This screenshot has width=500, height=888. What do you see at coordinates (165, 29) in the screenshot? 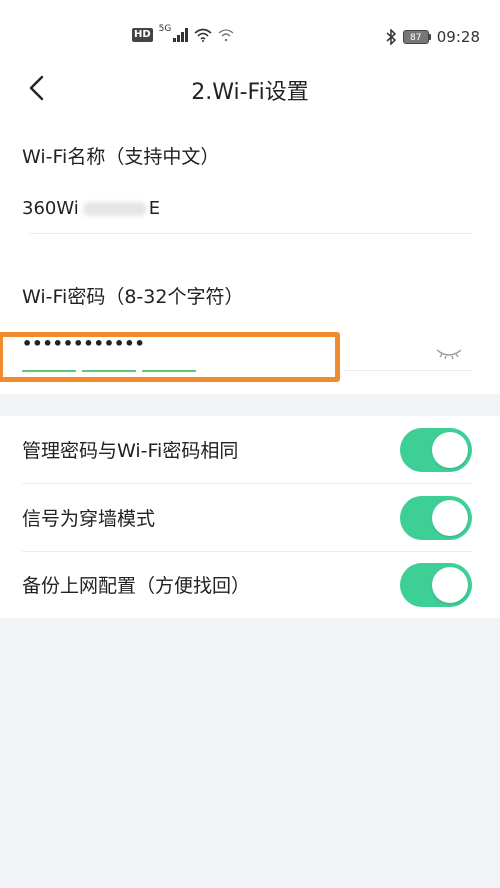
I see `network-type: 5G` at bounding box center [165, 29].